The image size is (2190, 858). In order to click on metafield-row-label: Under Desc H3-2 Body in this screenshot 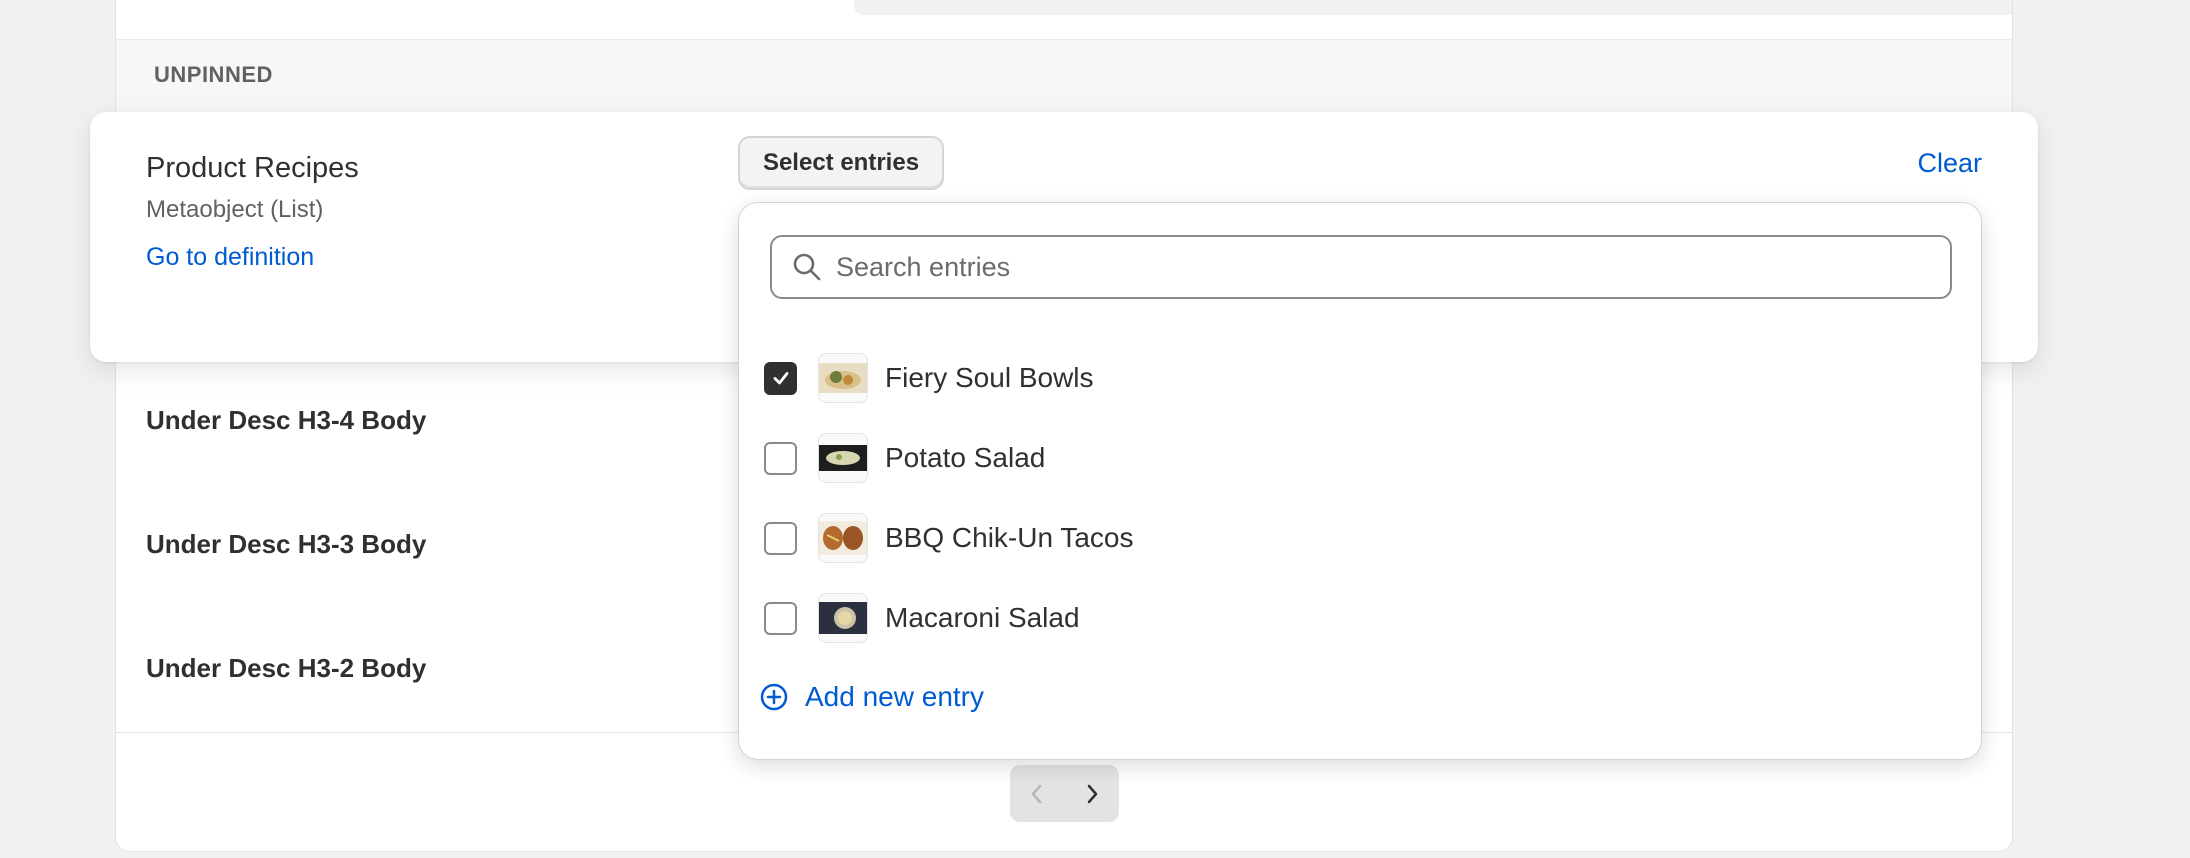, I will do `click(286, 668)`.